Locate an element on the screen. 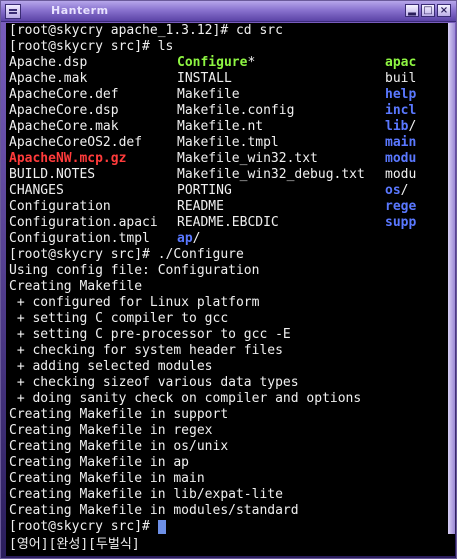 The image size is (457, 559). file-entry: Apache.mak is located at coordinates (48, 78).